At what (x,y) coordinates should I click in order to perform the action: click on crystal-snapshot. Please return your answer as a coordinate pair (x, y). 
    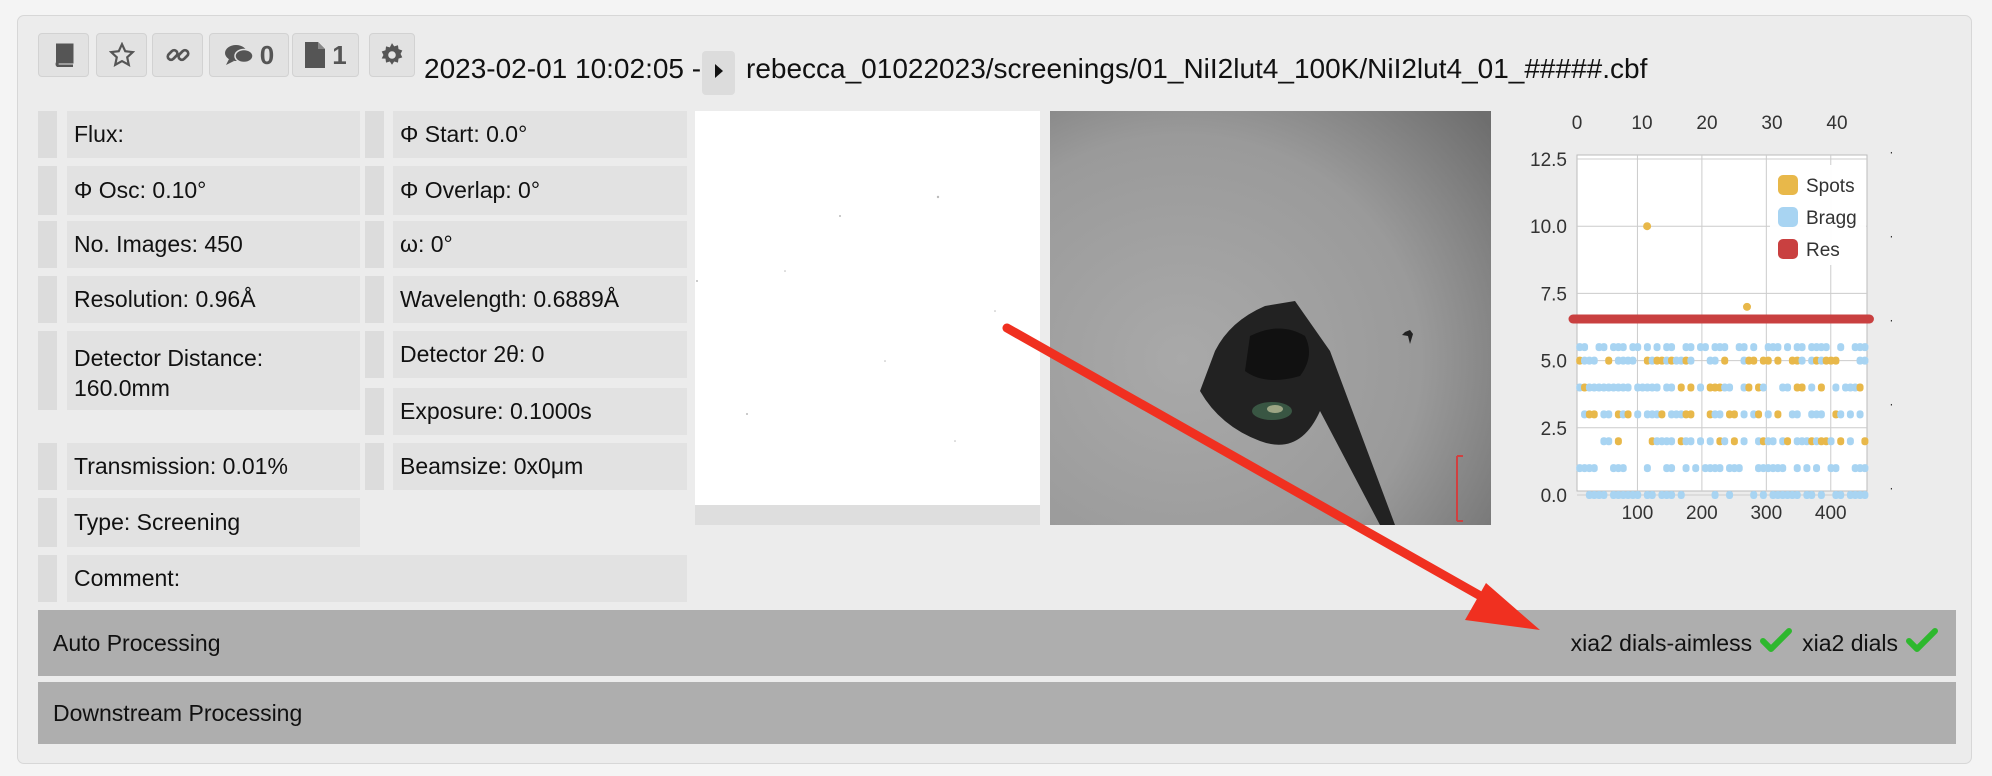
    Looking at the image, I should click on (1270, 318).